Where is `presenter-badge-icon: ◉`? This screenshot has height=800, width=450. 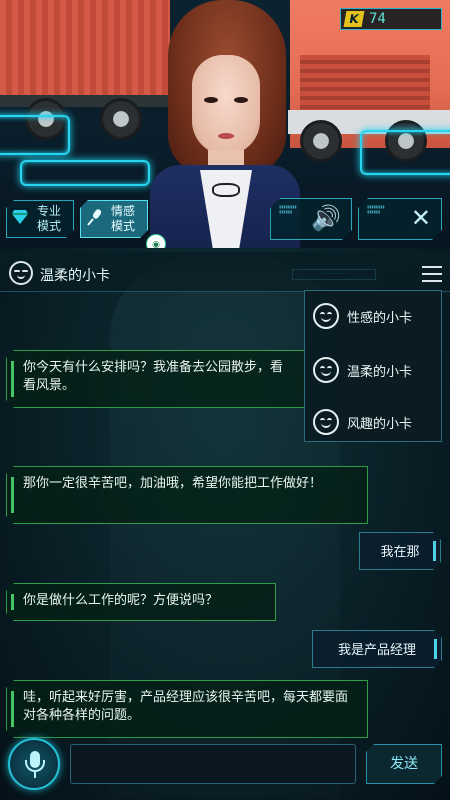 presenter-badge-icon: ◉ is located at coordinates (156, 241).